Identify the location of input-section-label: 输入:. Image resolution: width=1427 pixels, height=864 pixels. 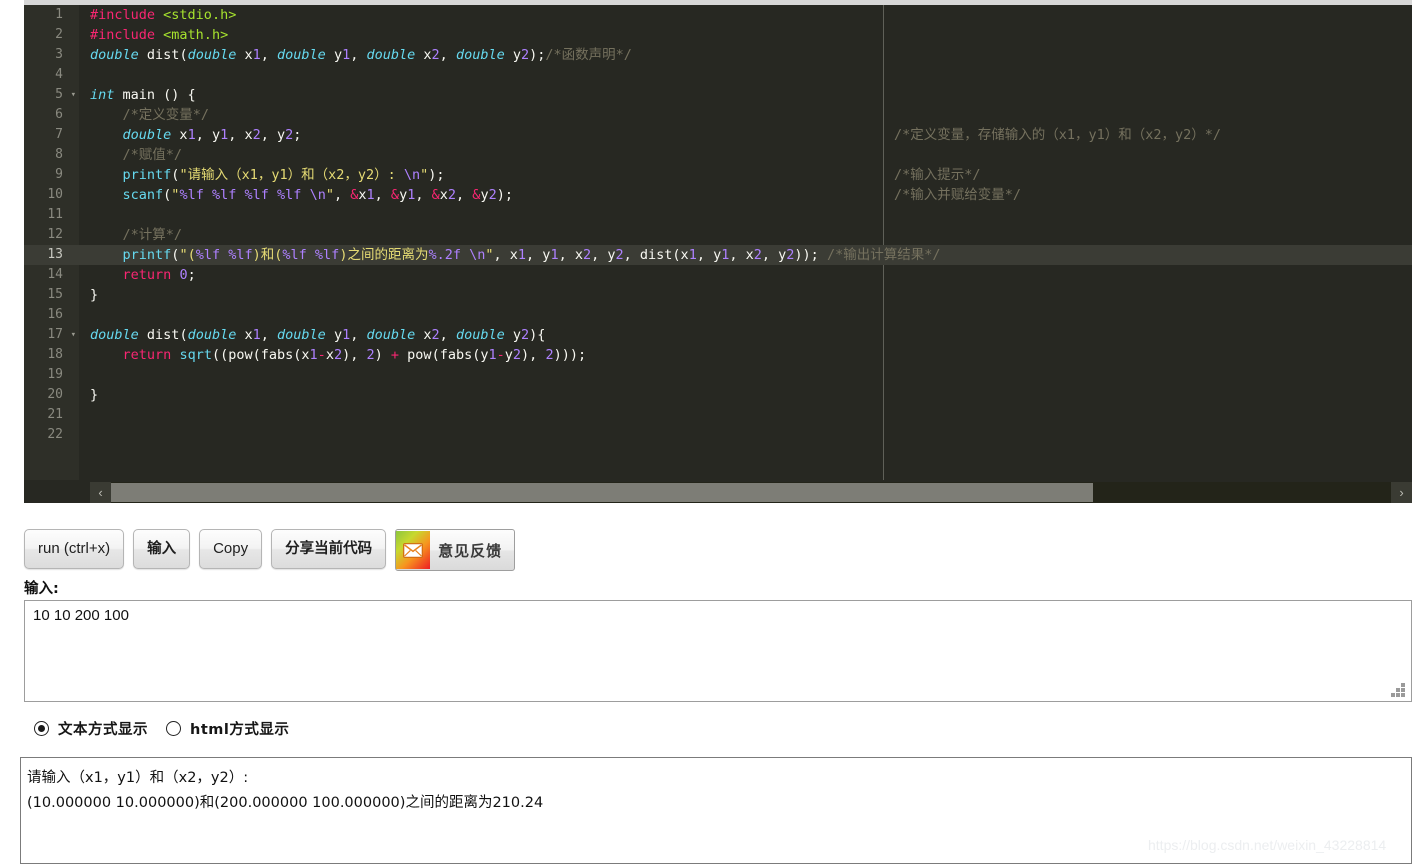
(41, 589).